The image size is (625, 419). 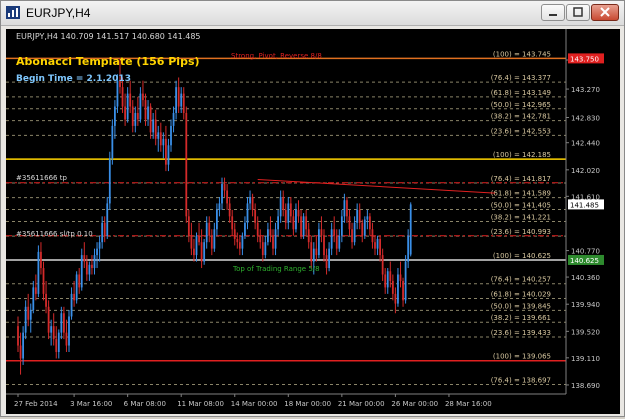 I want to click on price-axis-label: 139.520, so click(x=585, y=332).